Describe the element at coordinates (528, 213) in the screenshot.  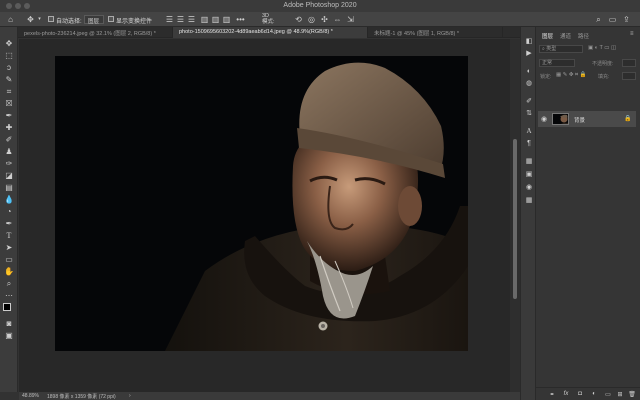
I see `panel-icon-strip: ◧ ▶ ◐ ◍ ✐ ⇅ A ¶ ▦ ▣ ◉ ▦` at that location.